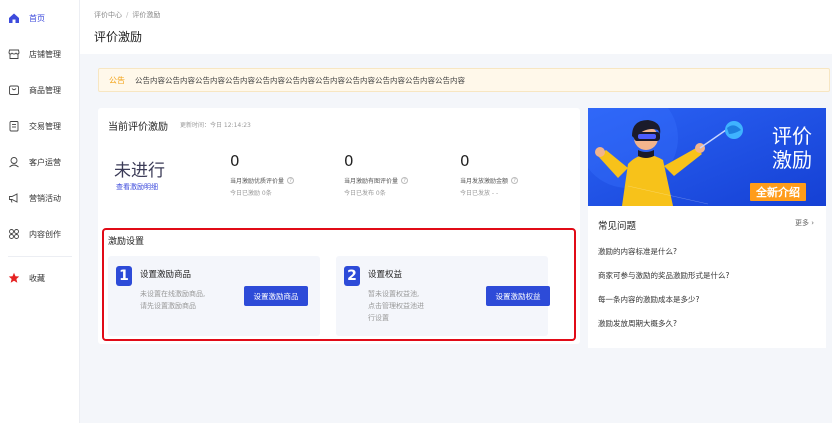 Image resolution: width=832 pixels, height=423 pixels. Describe the element at coordinates (139, 171) in the screenshot. I see `incentive-status: 未进行` at that location.